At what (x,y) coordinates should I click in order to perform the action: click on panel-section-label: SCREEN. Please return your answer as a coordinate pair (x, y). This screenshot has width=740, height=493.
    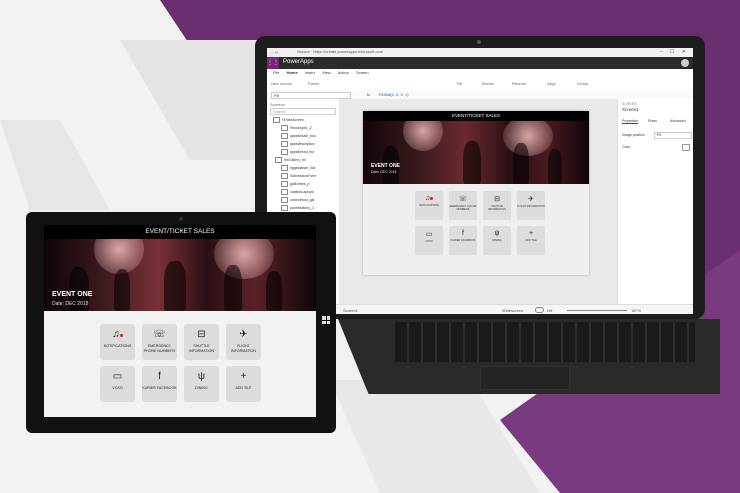
    Looking at the image, I should click on (629, 104).